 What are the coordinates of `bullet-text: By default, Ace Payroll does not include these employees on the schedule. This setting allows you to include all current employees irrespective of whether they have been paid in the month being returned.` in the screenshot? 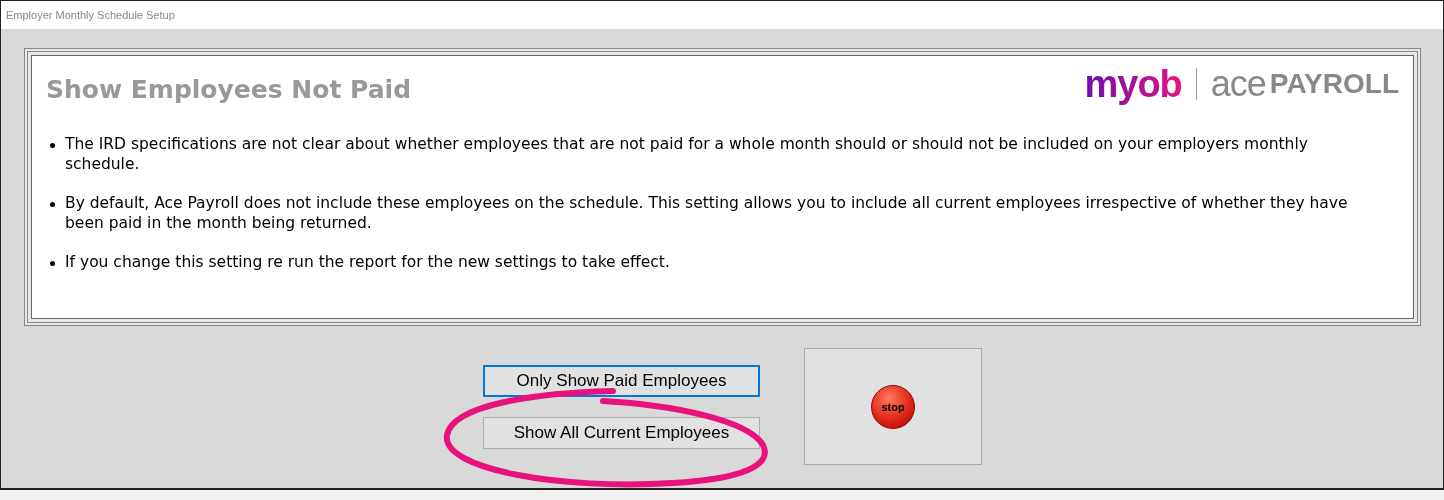 It's located at (707, 213).